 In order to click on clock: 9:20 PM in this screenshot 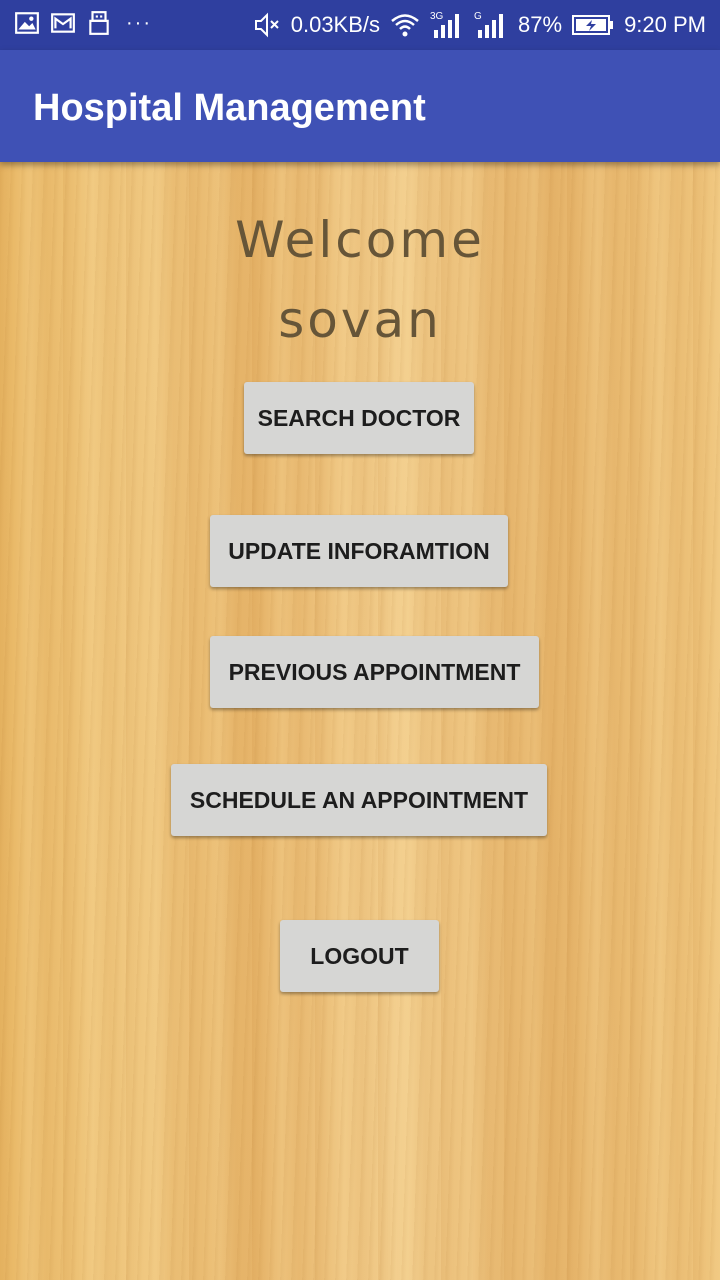, I will do `click(665, 24)`.